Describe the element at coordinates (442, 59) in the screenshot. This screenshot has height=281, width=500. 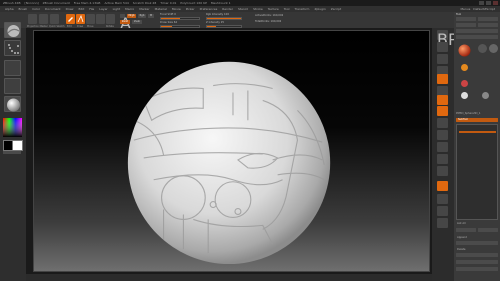
I see `scroll-button` at that location.